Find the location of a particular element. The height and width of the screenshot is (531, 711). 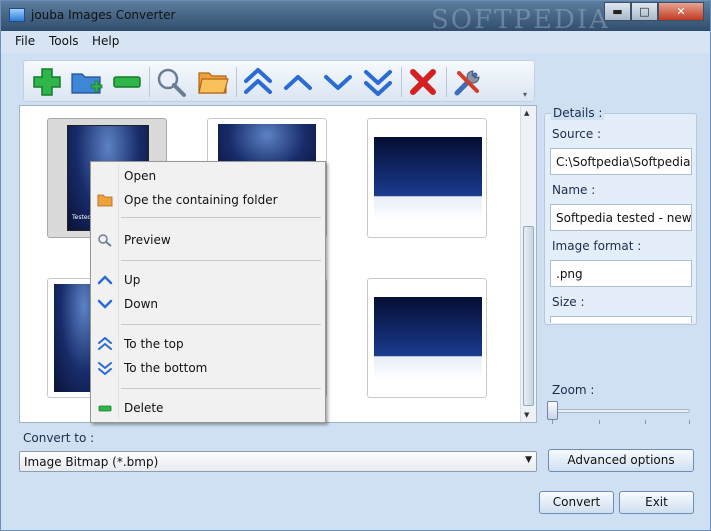

double-down-arrow-icon is located at coordinates (105, 368).